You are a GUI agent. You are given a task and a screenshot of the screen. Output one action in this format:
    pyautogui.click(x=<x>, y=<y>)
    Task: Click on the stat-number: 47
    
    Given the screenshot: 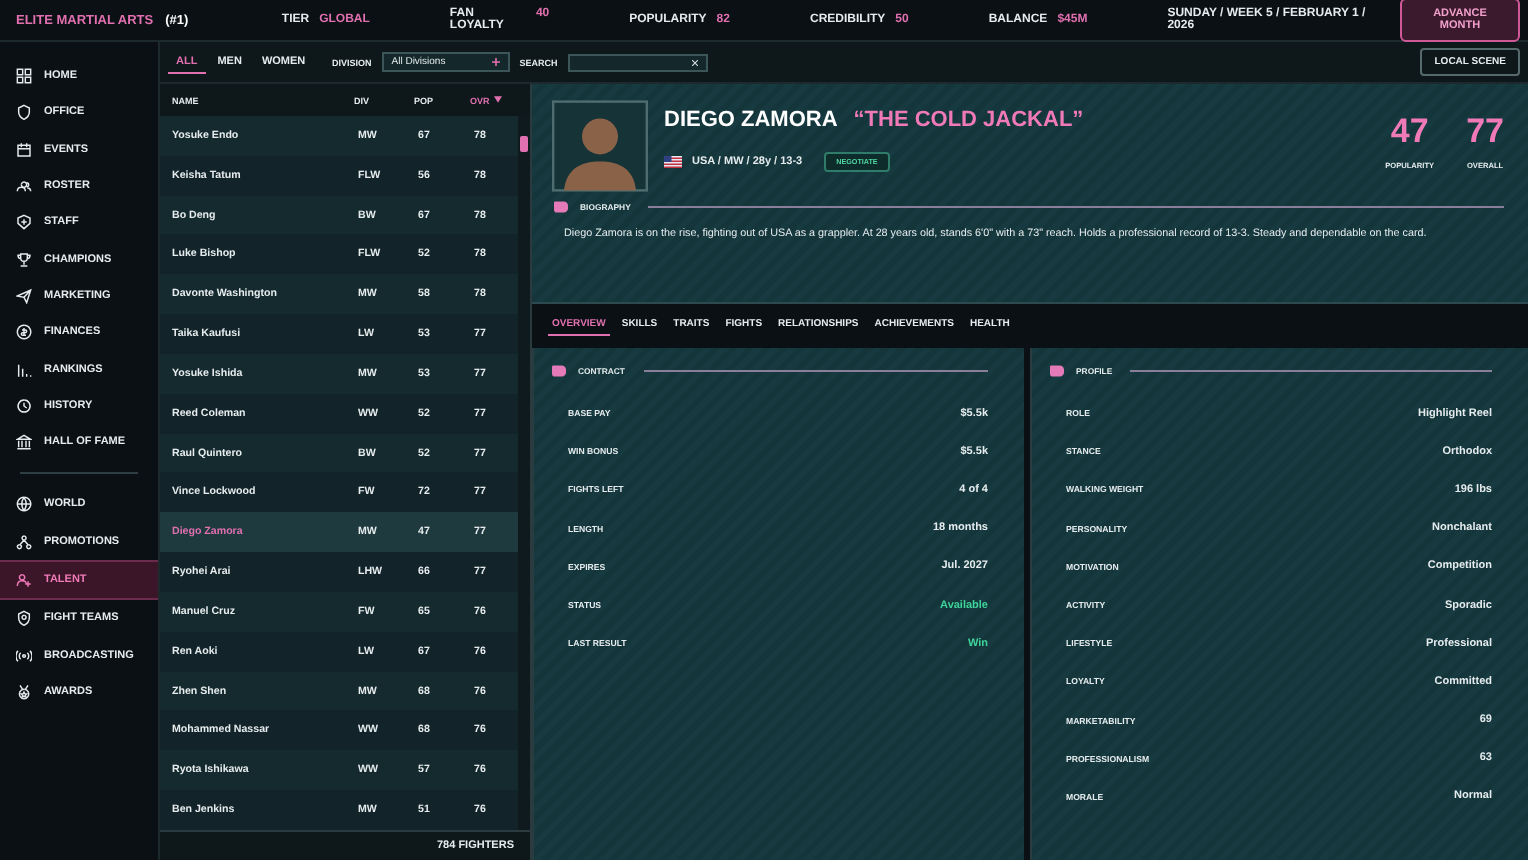 What is the action you would take?
    pyautogui.click(x=1409, y=132)
    